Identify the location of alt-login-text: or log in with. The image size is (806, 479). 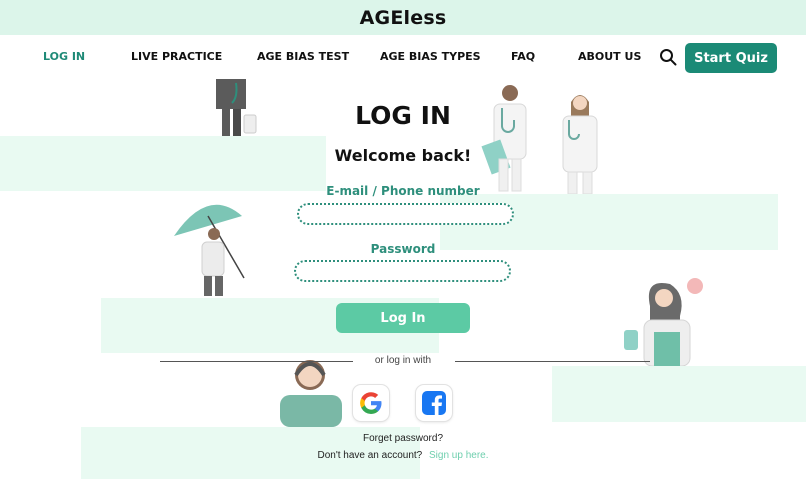
(403, 360).